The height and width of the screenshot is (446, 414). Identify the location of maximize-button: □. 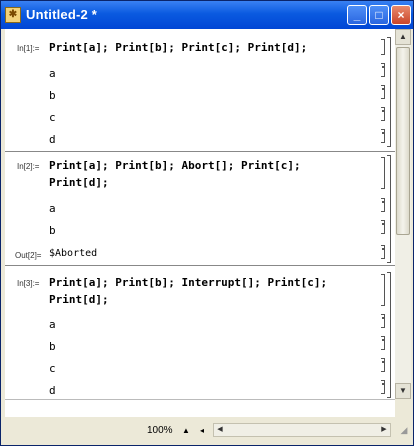
(379, 15).